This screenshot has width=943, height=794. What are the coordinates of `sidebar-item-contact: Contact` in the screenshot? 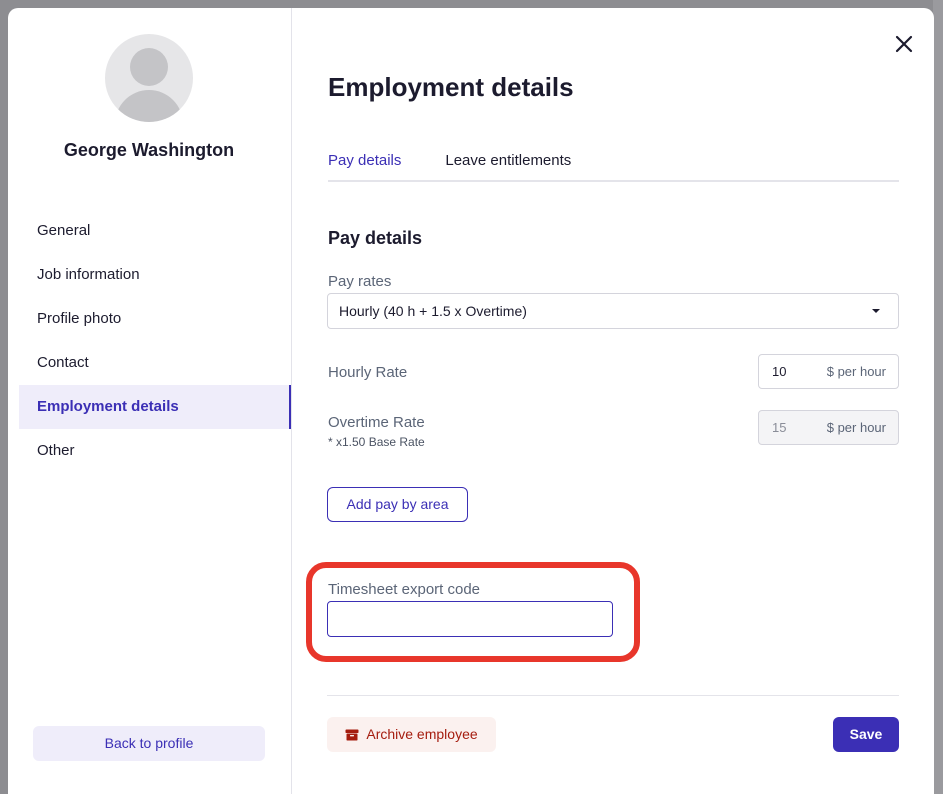 It's located at (155, 363).